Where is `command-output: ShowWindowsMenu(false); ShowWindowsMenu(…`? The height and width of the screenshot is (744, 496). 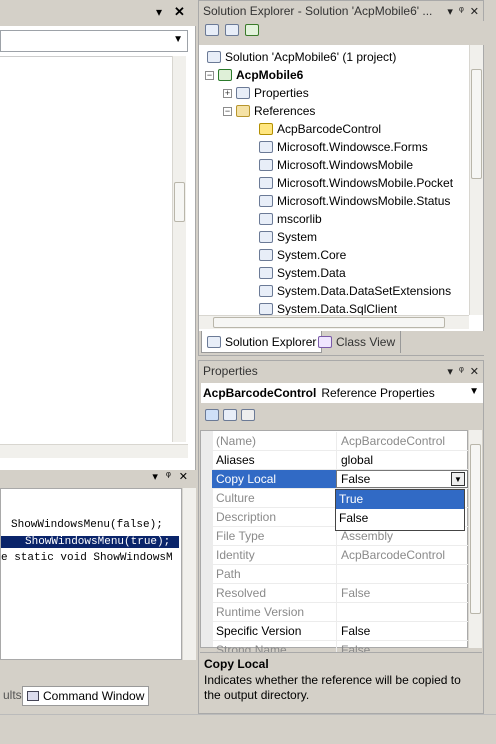
command-output: ShowWindowsMenu(false); ShowWindowsMenu(… is located at coordinates (91, 574).